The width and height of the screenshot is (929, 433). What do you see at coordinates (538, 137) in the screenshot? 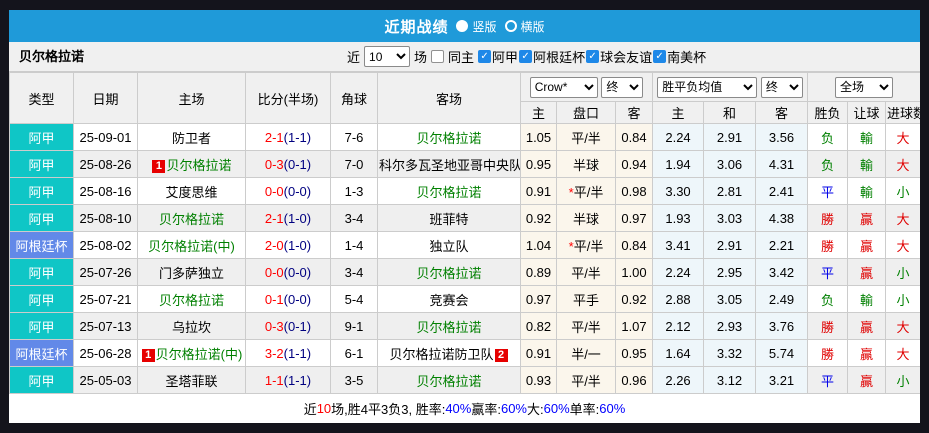
I see `odds-home-cell: 1.05` at bounding box center [538, 137].